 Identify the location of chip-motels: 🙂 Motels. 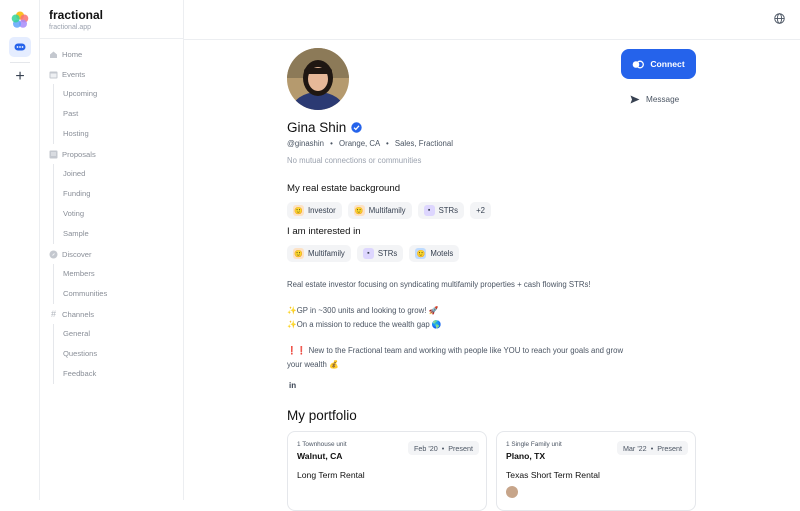
(434, 253).